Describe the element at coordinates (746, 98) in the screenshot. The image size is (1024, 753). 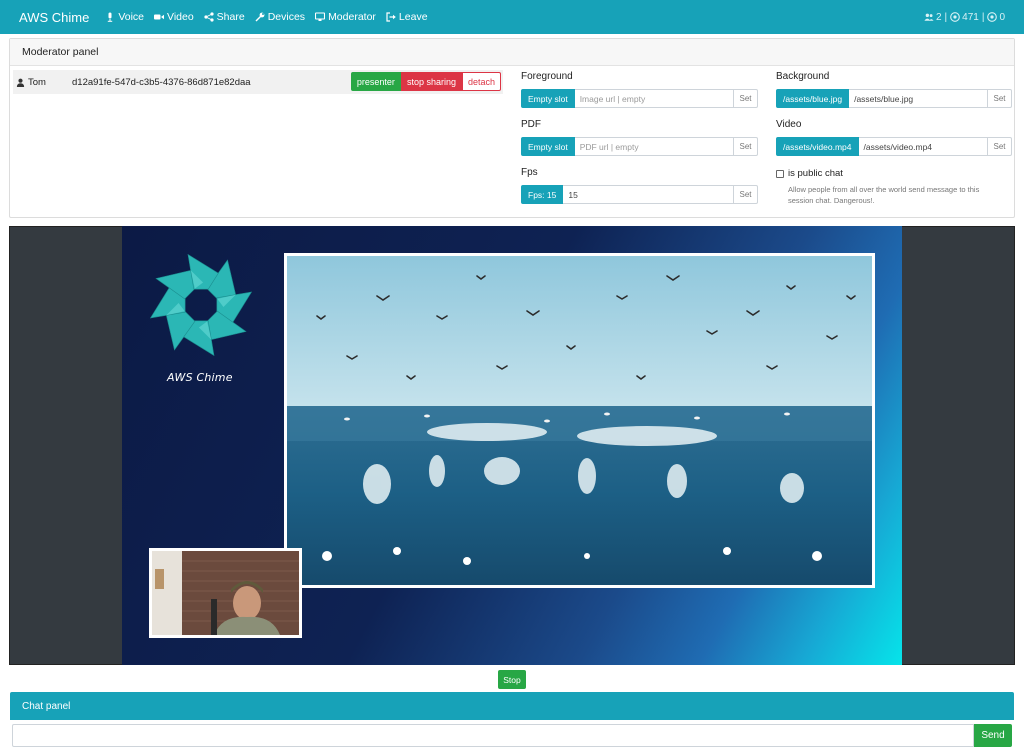
I see `foreground-set-button: Set` at that location.